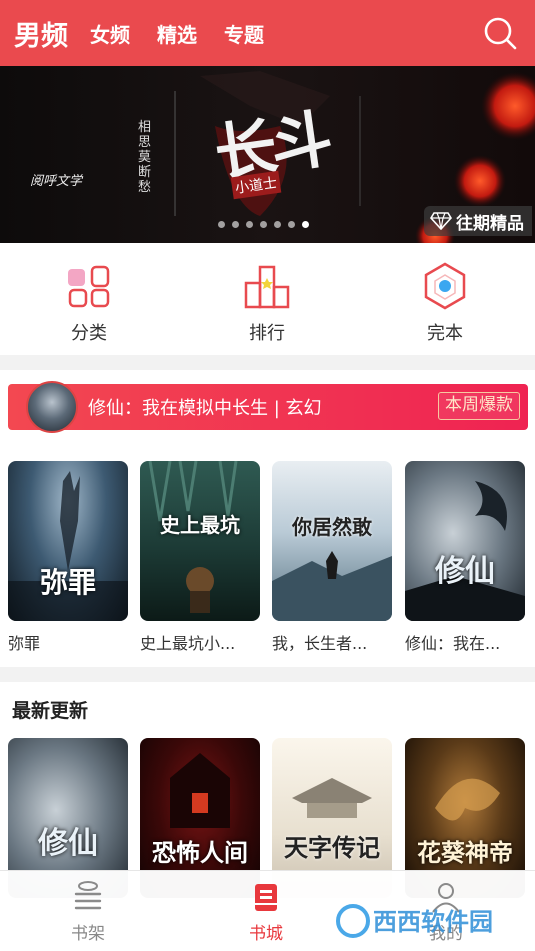 The image size is (535, 951). What do you see at coordinates (110, 33) in the screenshot?
I see `tab-female: 女频` at bounding box center [110, 33].